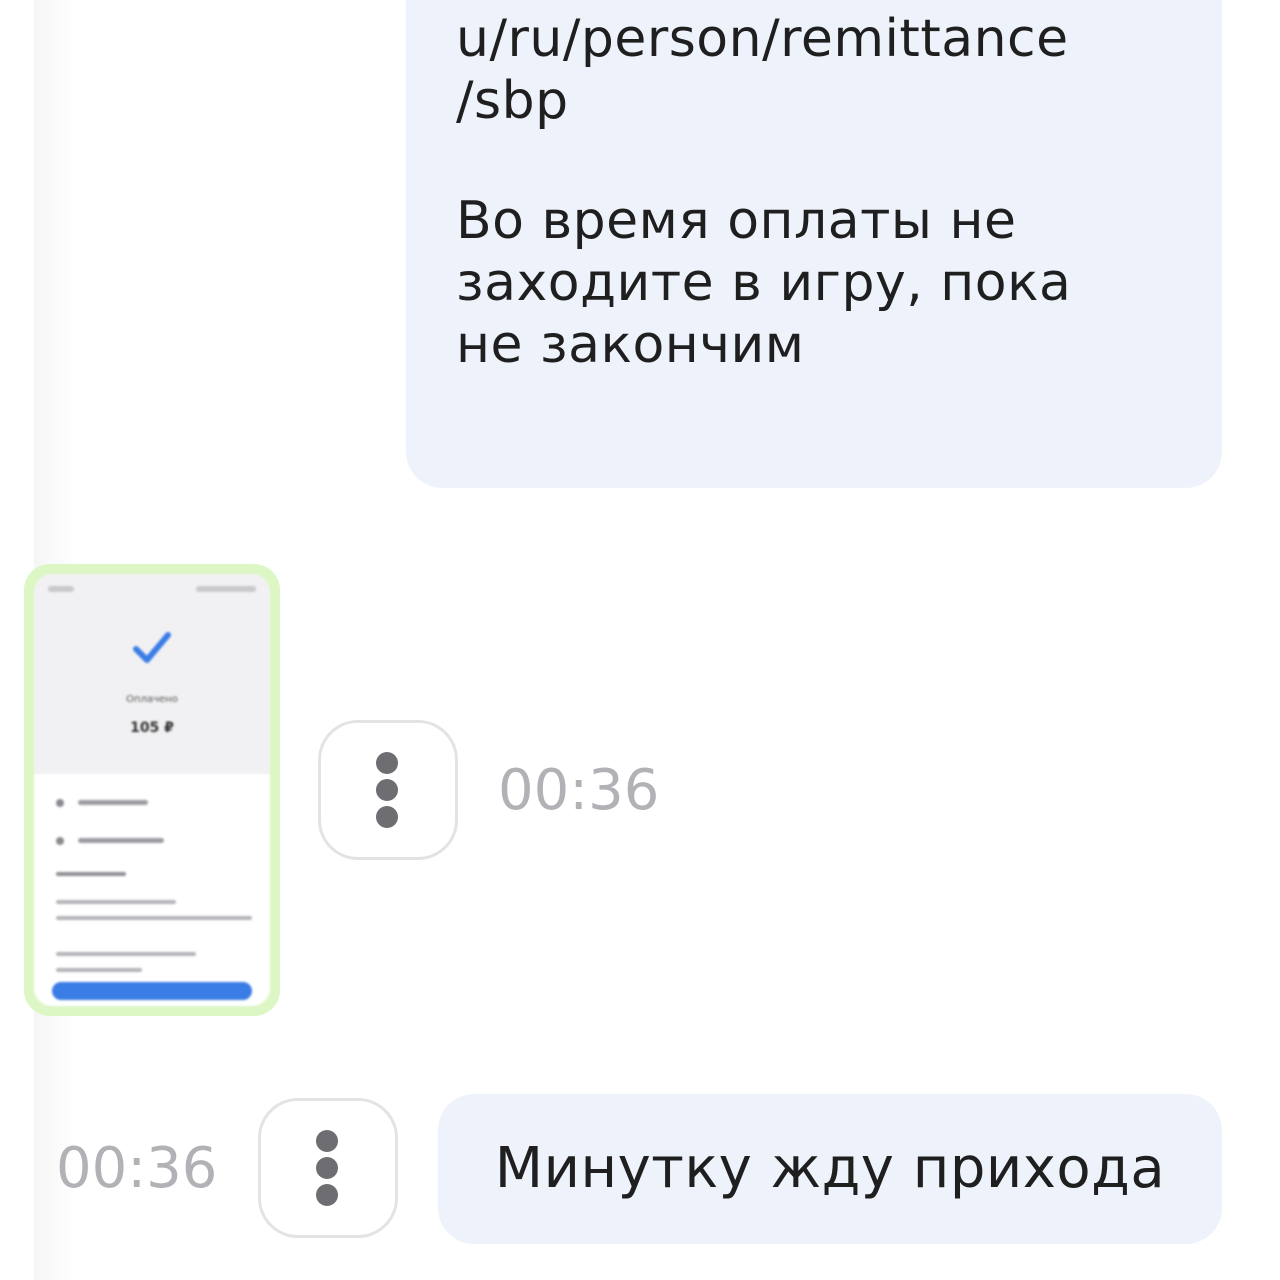  Describe the element at coordinates (152, 590) in the screenshot. I see `thumbnail-status-bar` at that location.